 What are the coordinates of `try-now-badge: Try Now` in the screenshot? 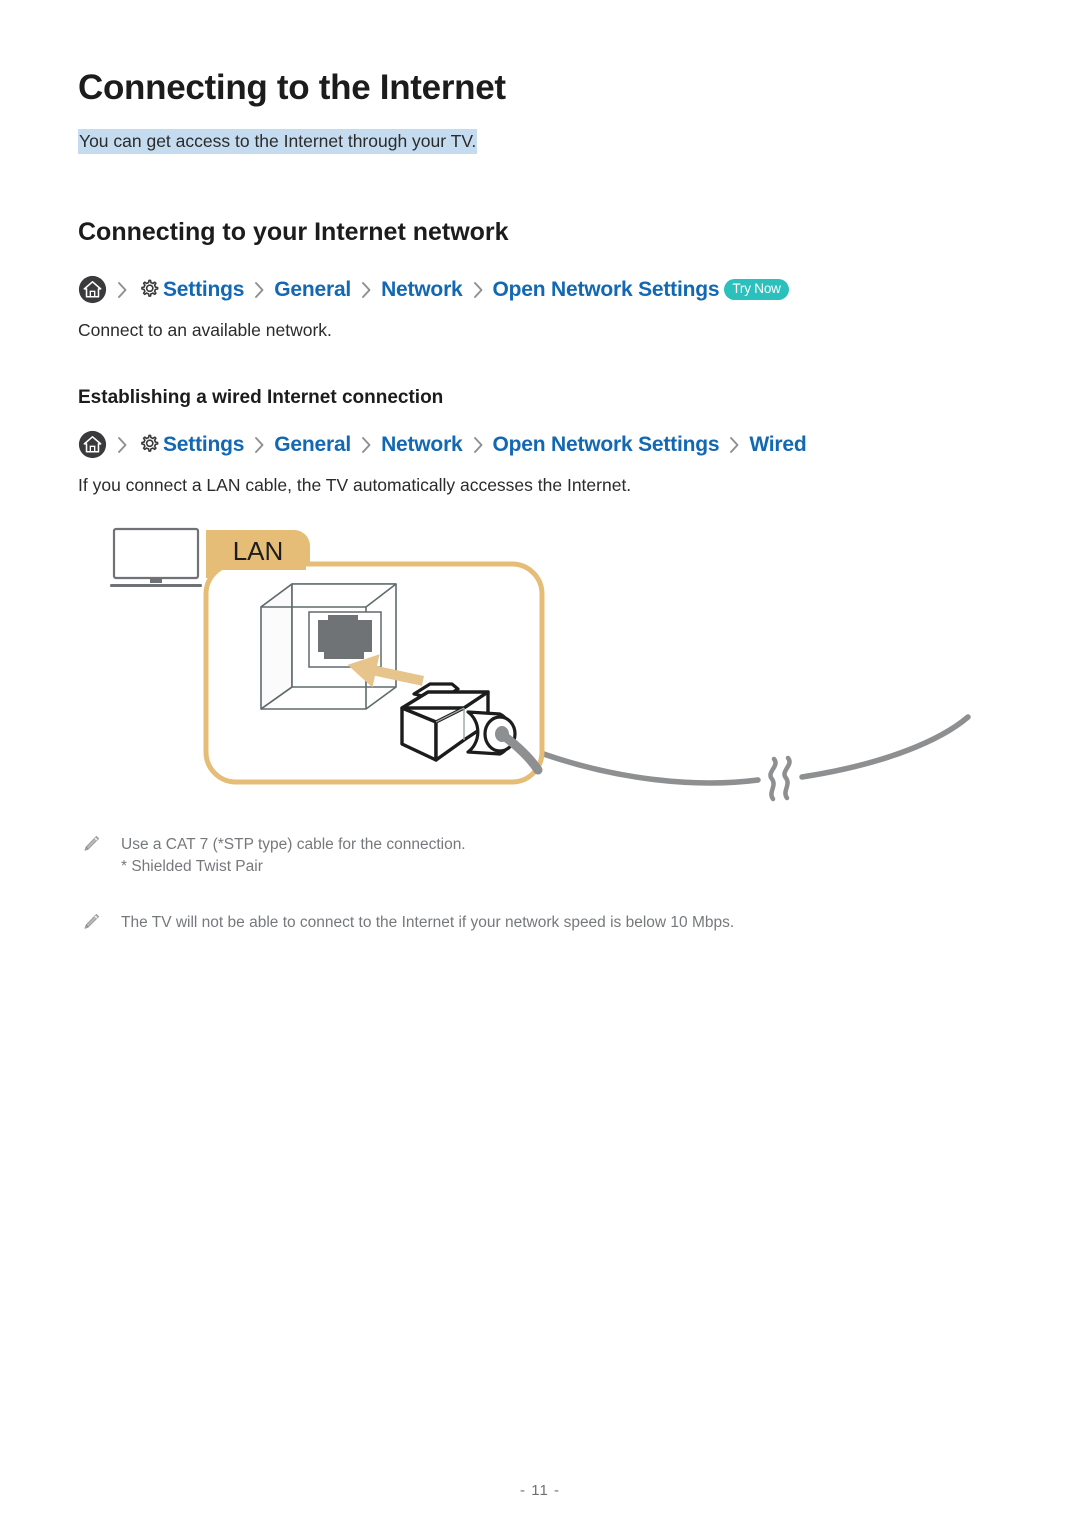 It's located at (756, 289).